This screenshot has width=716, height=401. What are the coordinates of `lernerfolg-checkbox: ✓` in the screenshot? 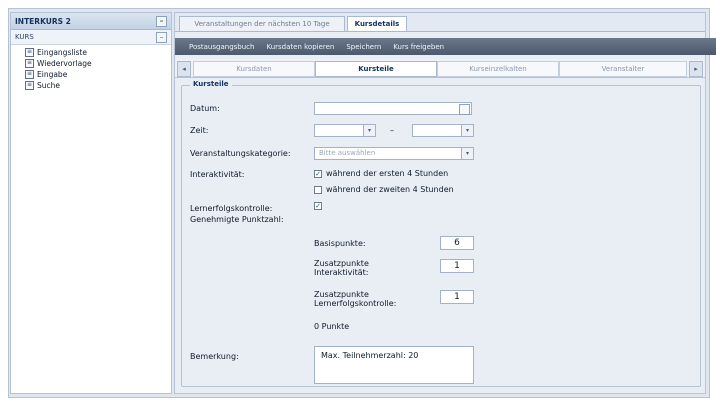 It's located at (318, 206).